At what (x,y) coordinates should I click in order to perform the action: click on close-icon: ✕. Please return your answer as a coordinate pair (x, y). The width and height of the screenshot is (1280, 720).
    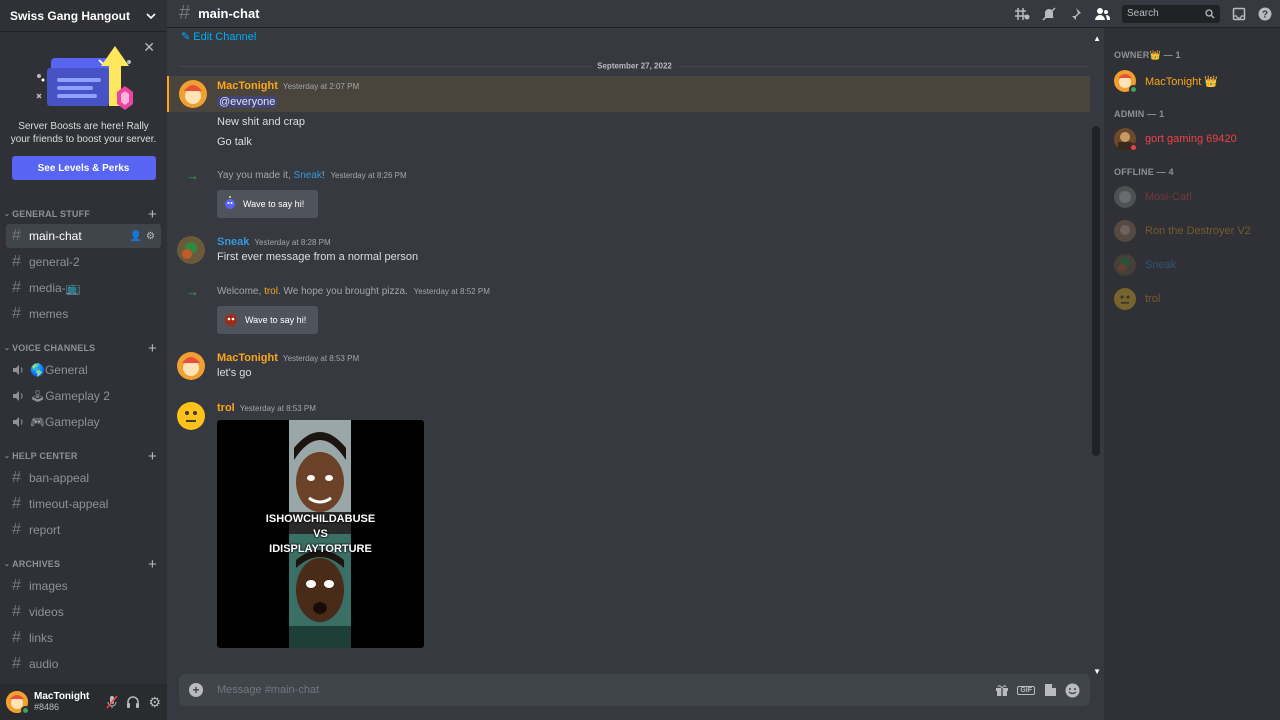
    Looking at the image, I should click on (149, 47).